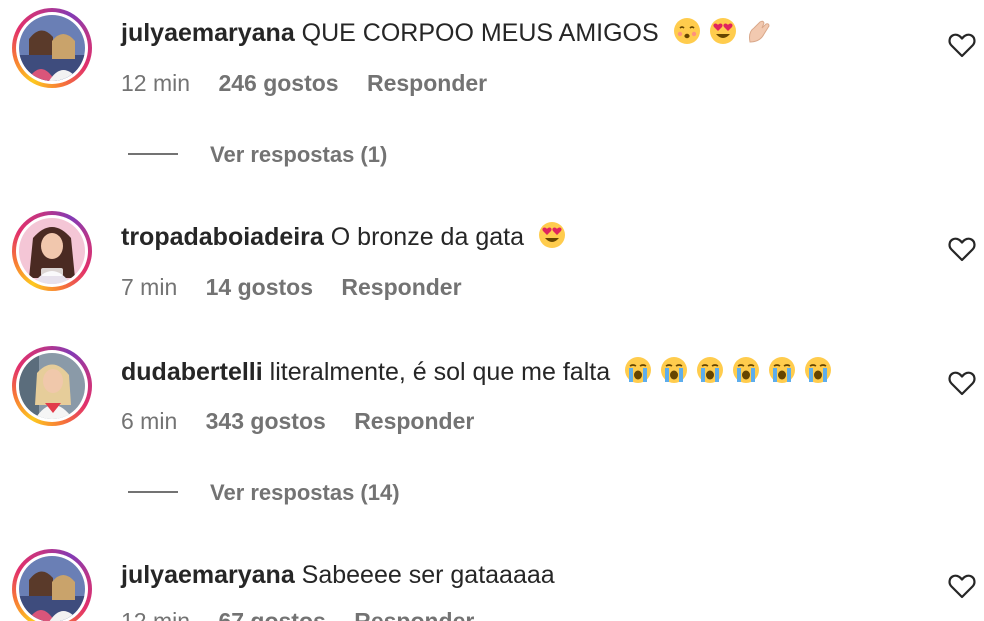  I want to click on comment-line: tropadaboiadeira O bronze da gata, so click(344, 237).